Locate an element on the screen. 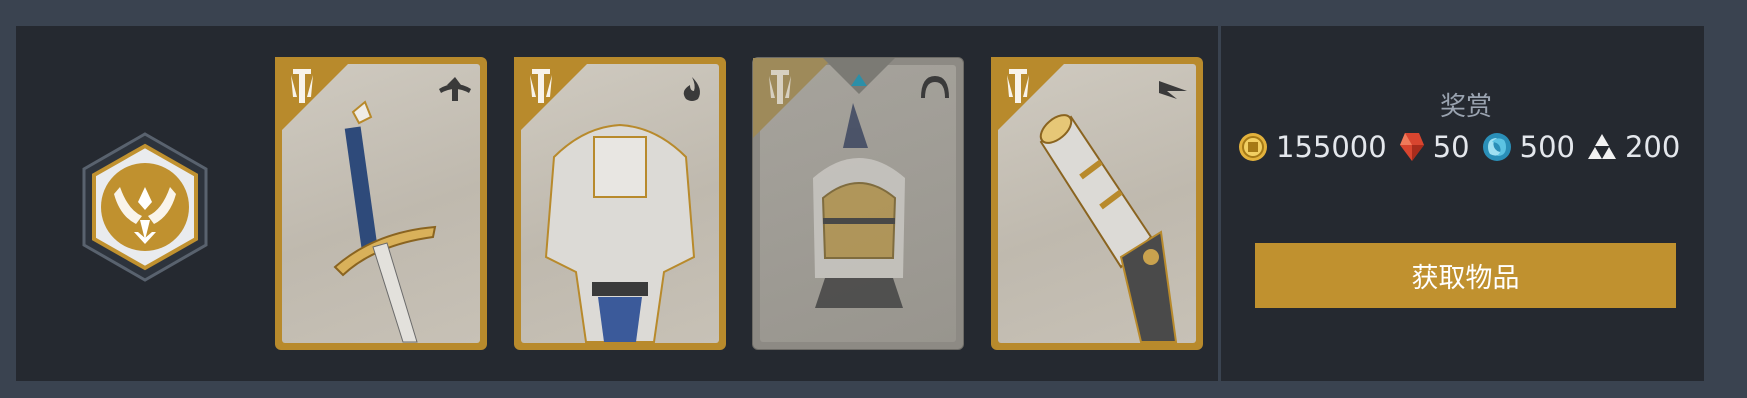 Image resolution: width=1747 pixels, height=398 pixels. reward-gem: 50 is located at coordinates (1434, 147).